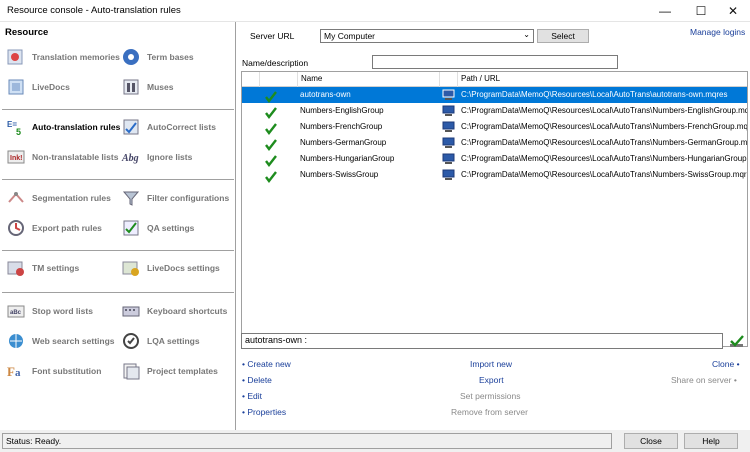  Describe the element at coordinates (307, 441) in the screenshot. I see `status-text: Status: Ready.` at that location.